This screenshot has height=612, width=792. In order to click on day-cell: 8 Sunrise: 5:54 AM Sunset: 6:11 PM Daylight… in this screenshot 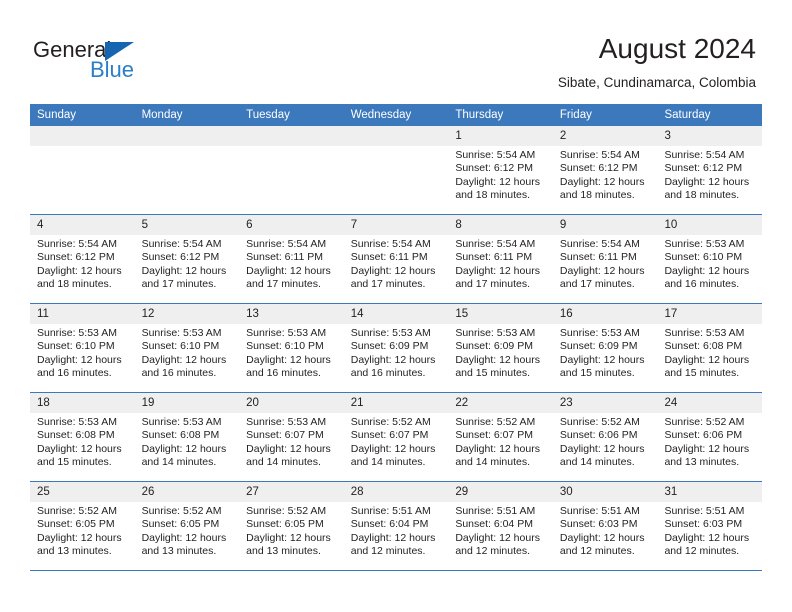, I will do `click(500, 259)`.